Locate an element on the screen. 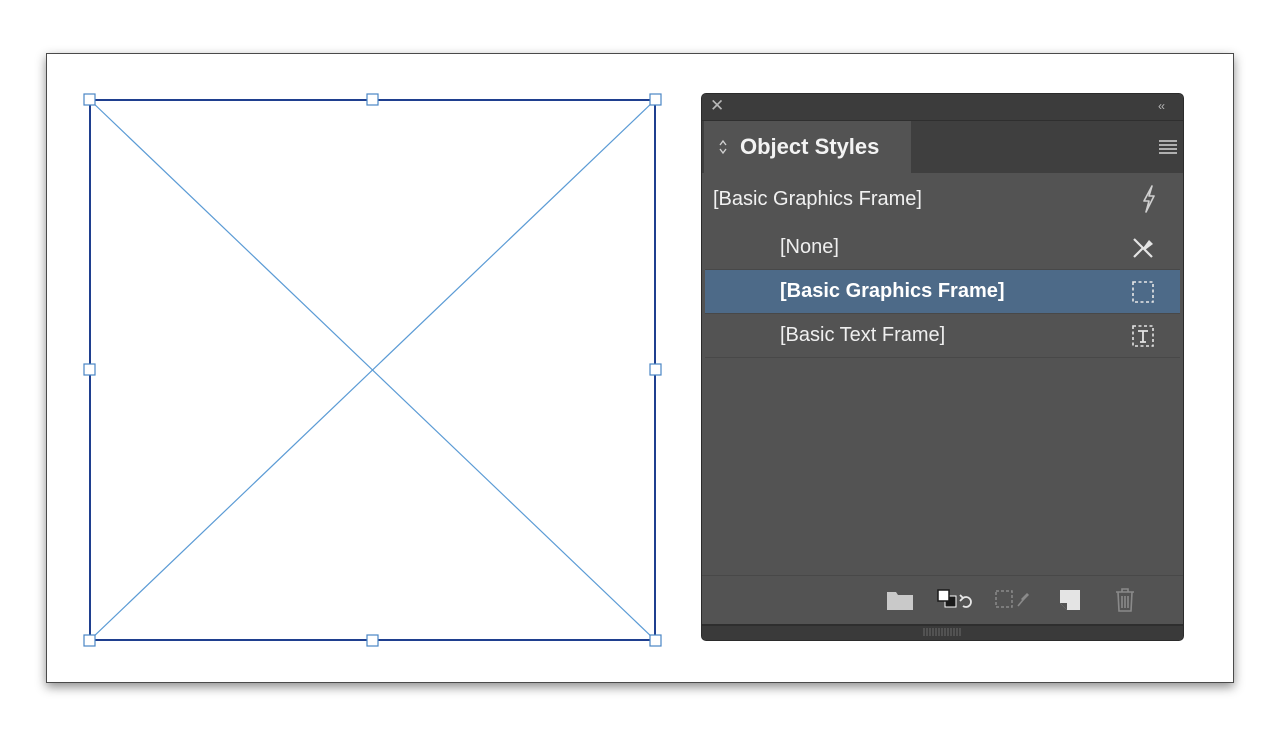 The image size is (1281, 736). panel-resize-bar is located at coordinates (942, 632).